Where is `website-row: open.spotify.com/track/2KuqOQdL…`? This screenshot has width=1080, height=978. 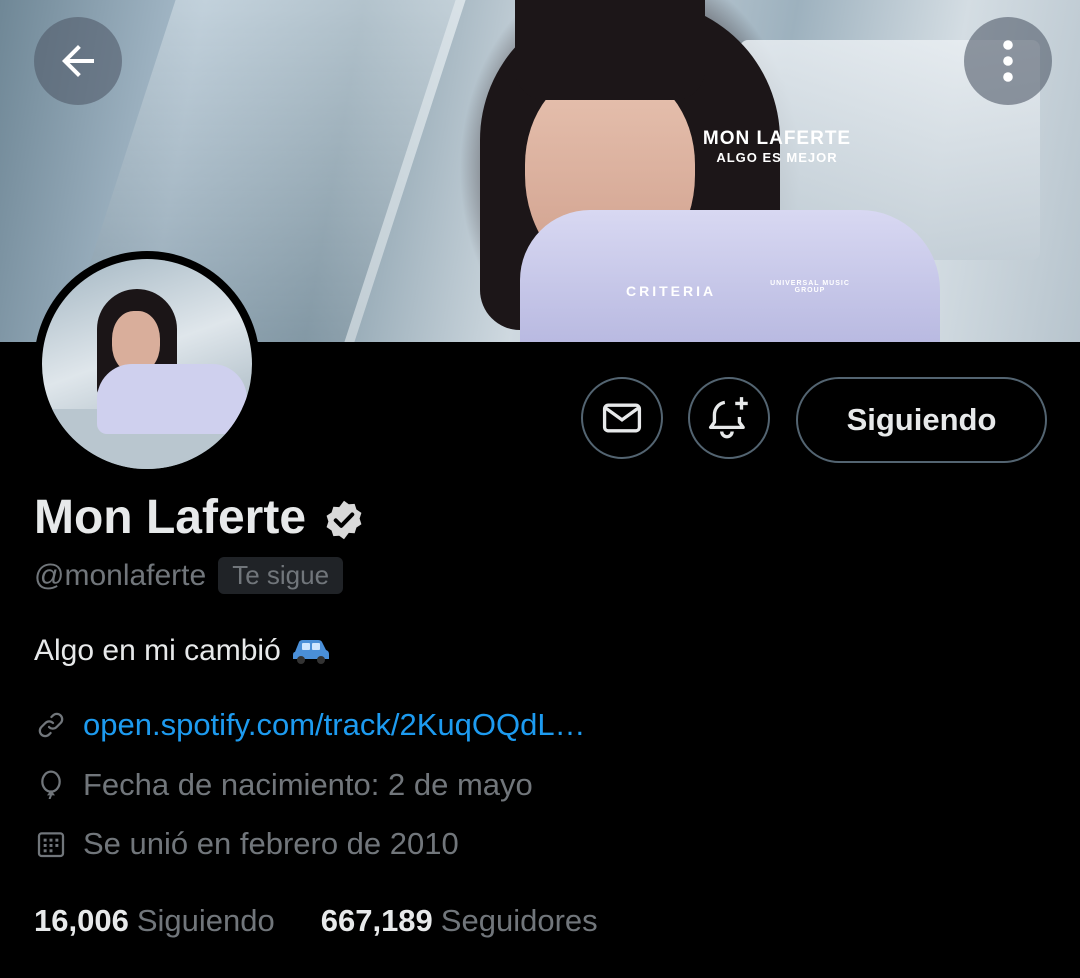 website-row: open.spotify.com/track/2KuqOQdL… is located at coordinates (310, 725).